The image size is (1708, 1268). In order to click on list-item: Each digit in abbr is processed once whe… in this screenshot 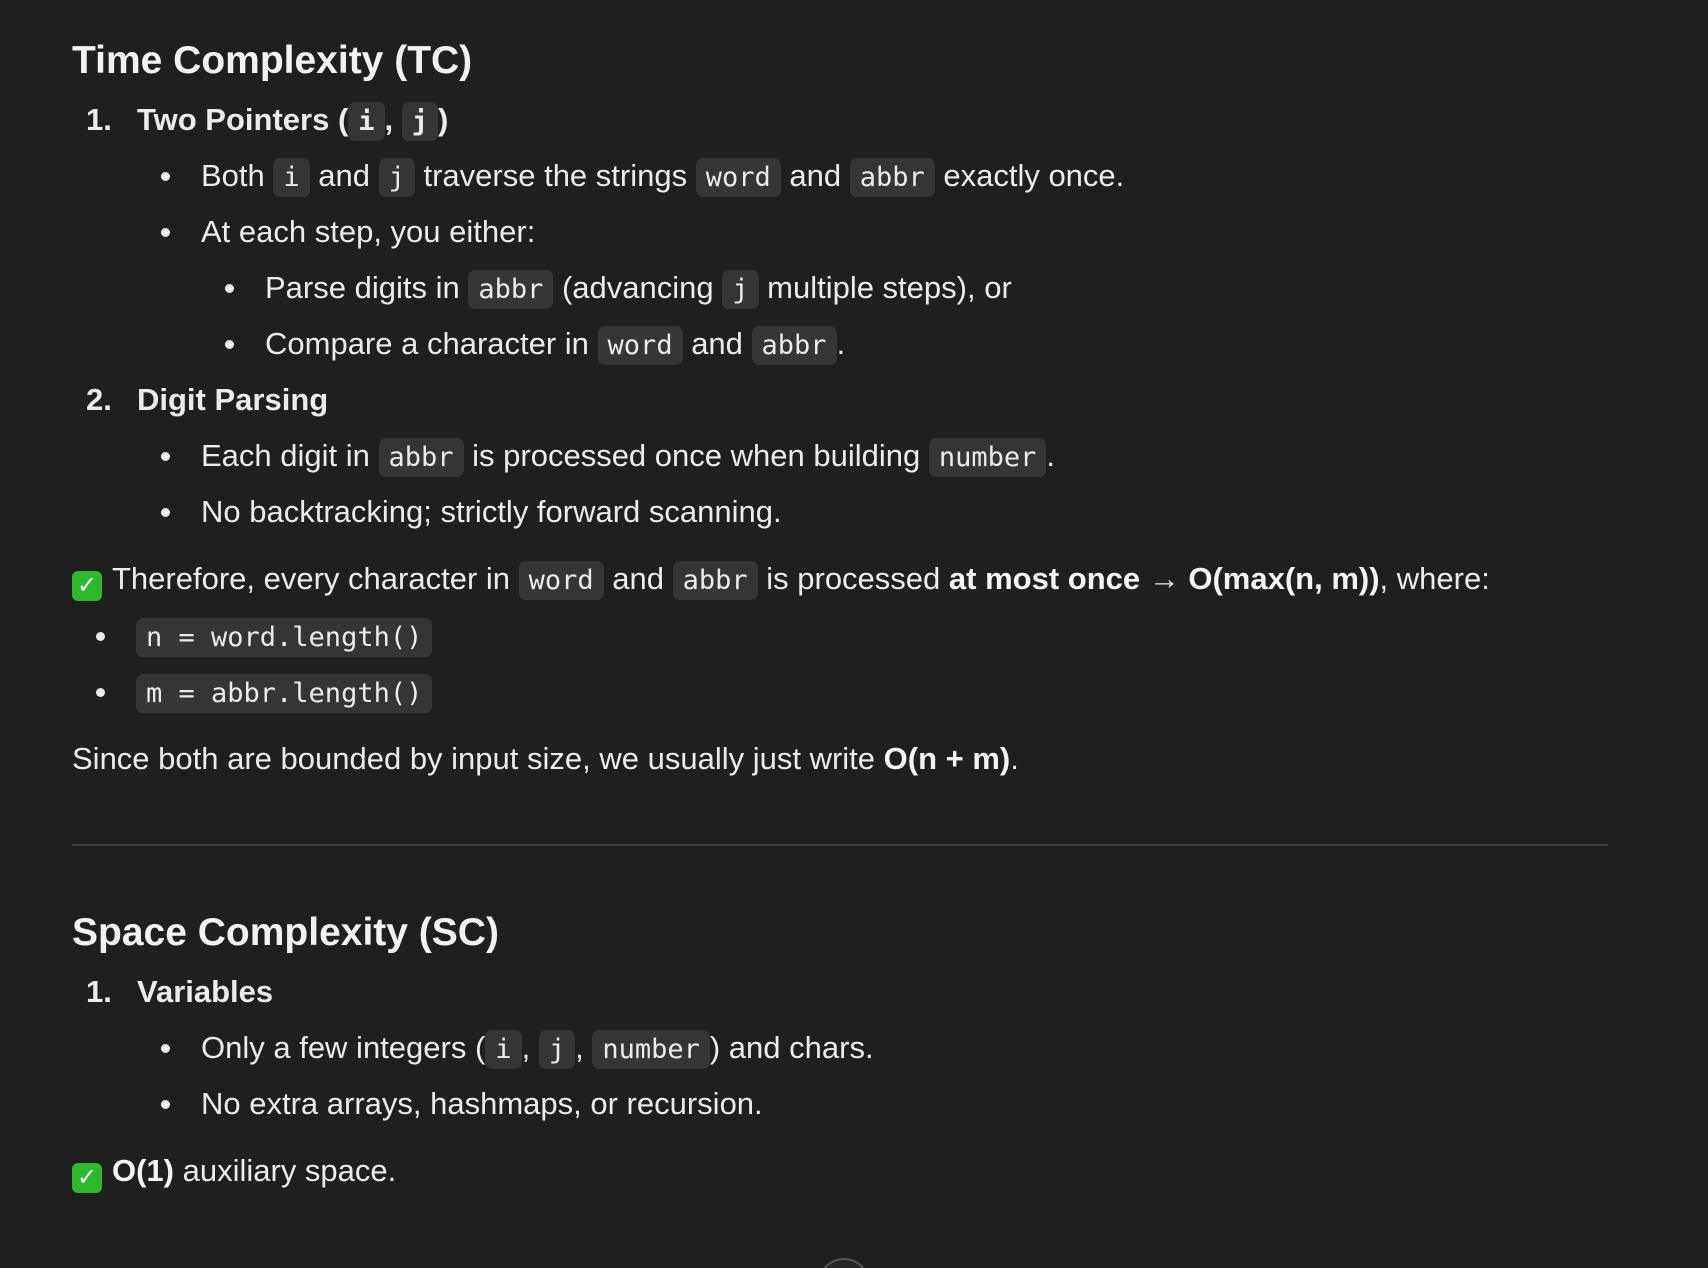, I will do `click(842, 456)`.